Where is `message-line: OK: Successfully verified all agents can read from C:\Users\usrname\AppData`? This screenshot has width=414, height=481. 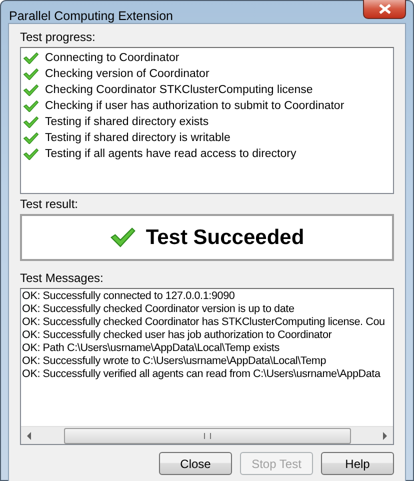
message-line: OK: Successfully verified all agents can read from C:\Users\usrname\AppData is located at coordinates (201, 374).